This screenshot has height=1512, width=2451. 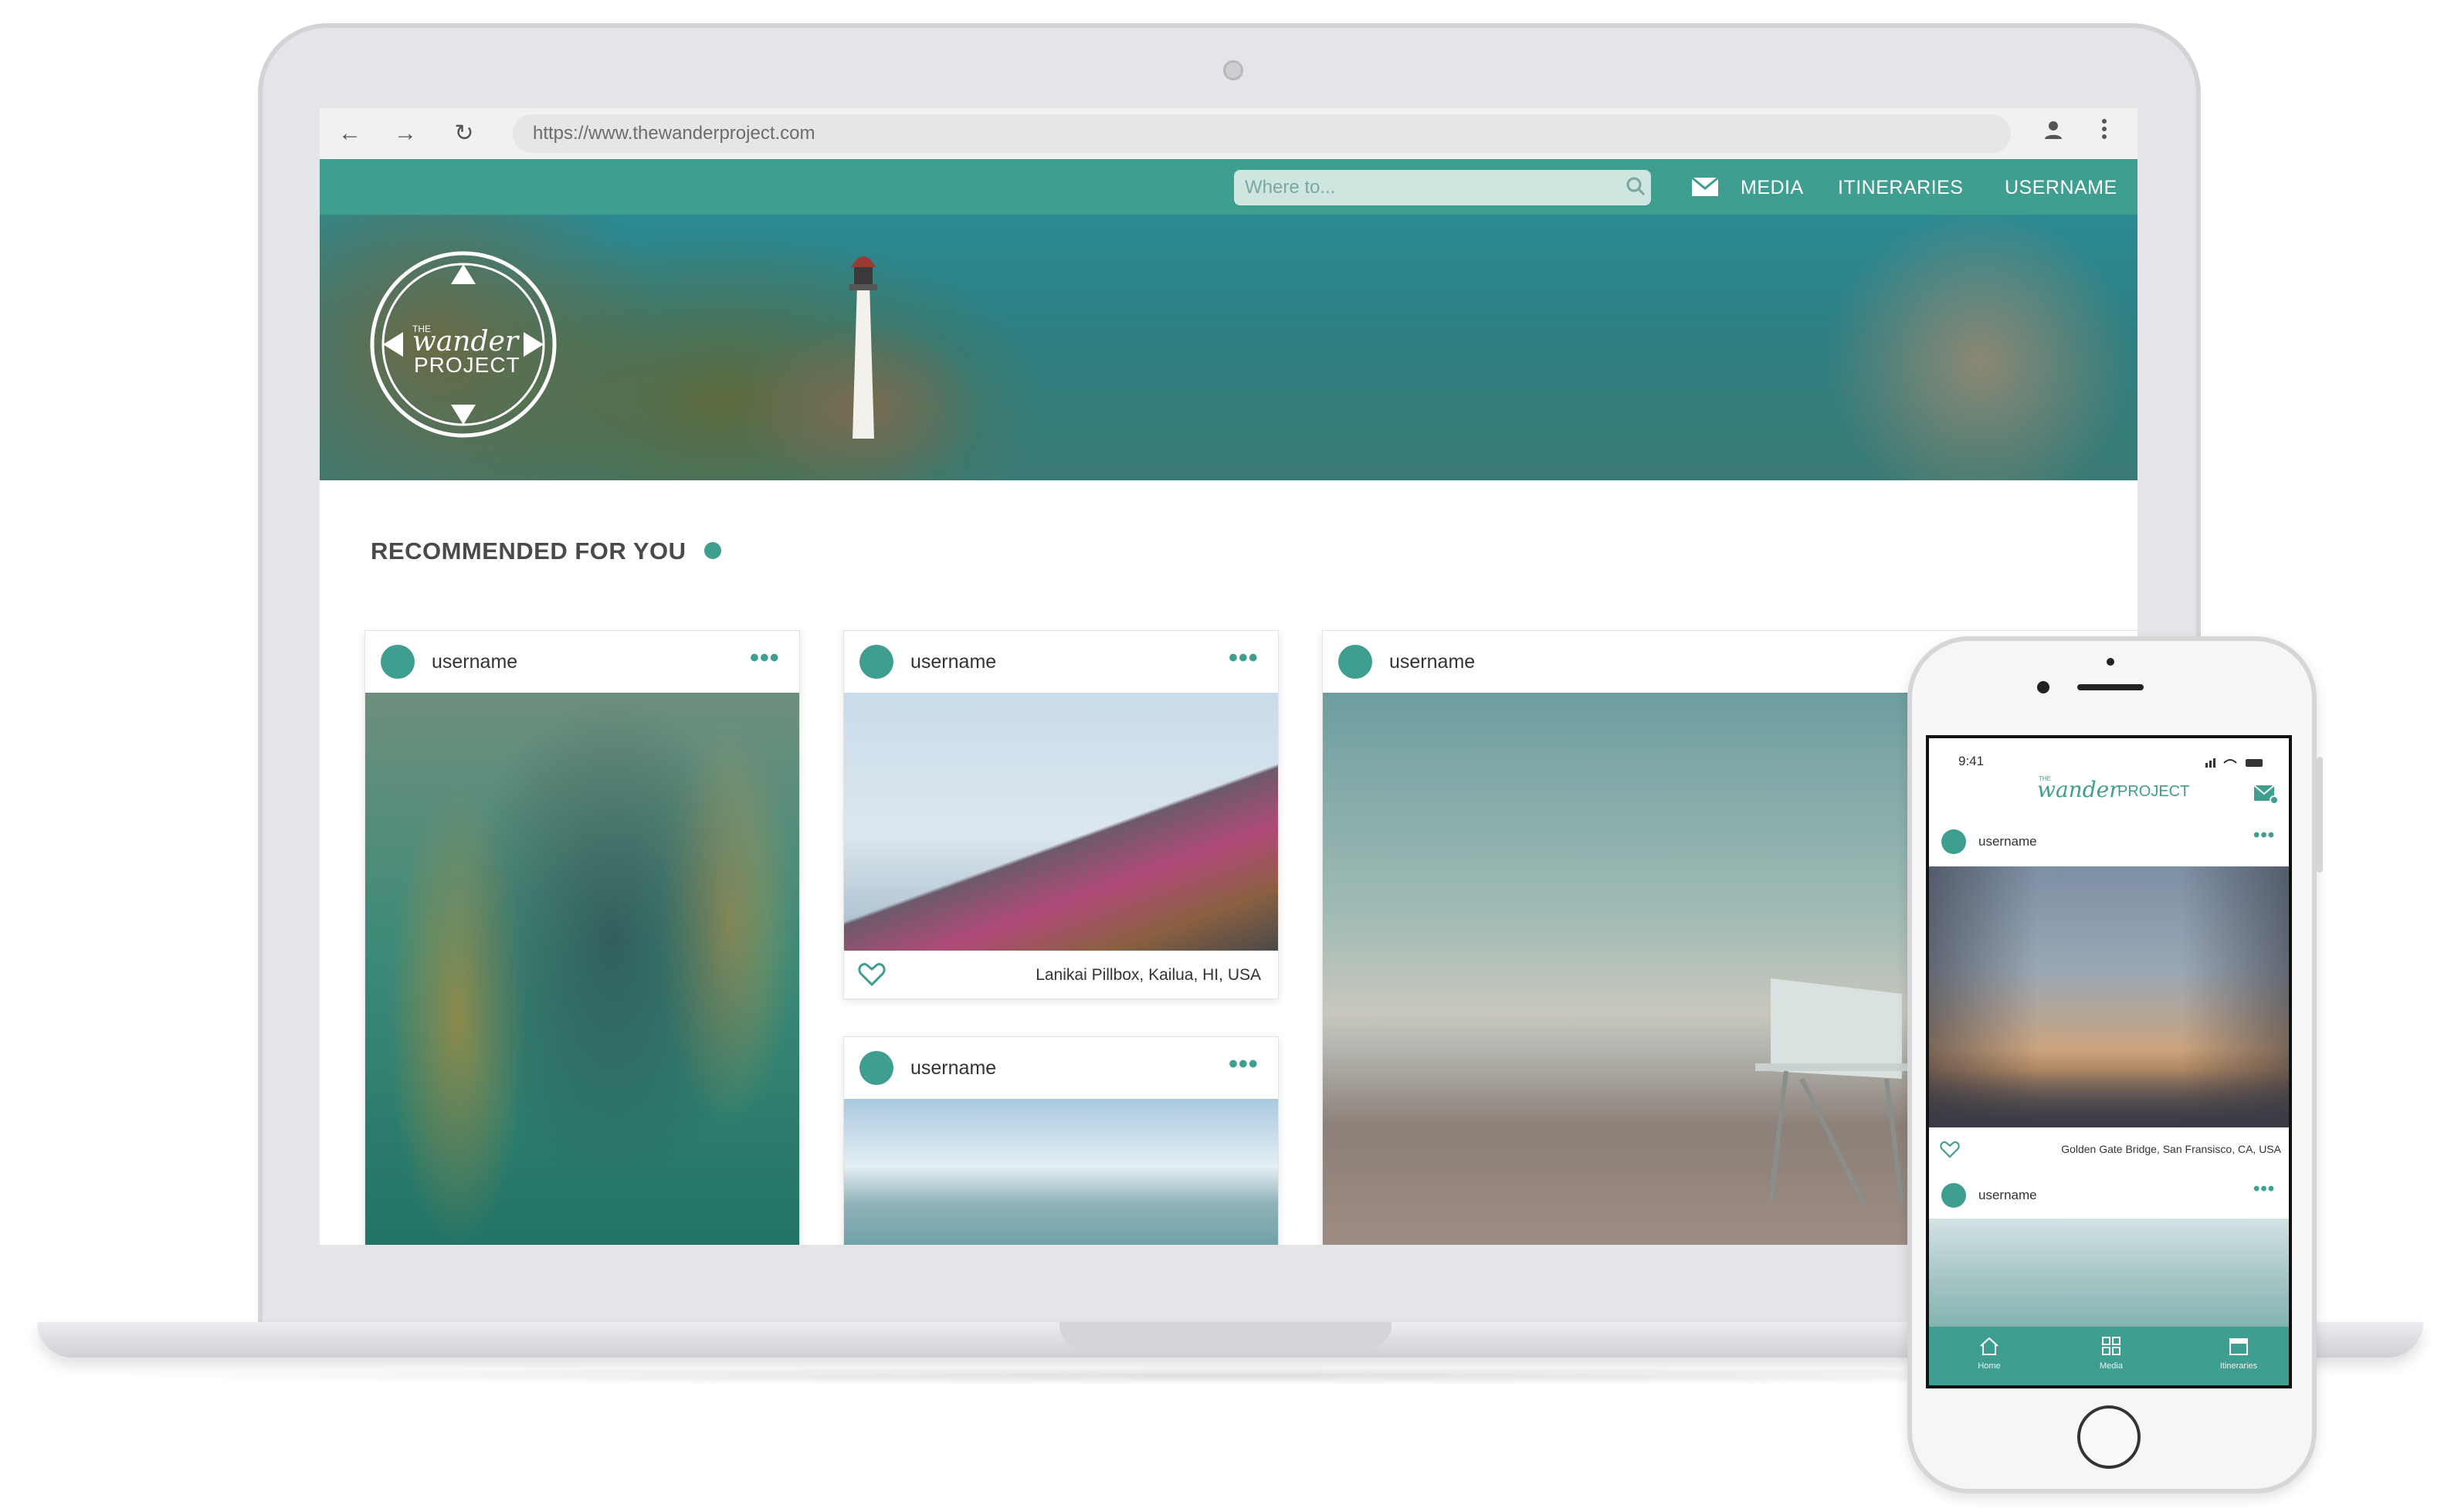 I want to click on nav-media: MEDIA, so click(x=1772, y=187).